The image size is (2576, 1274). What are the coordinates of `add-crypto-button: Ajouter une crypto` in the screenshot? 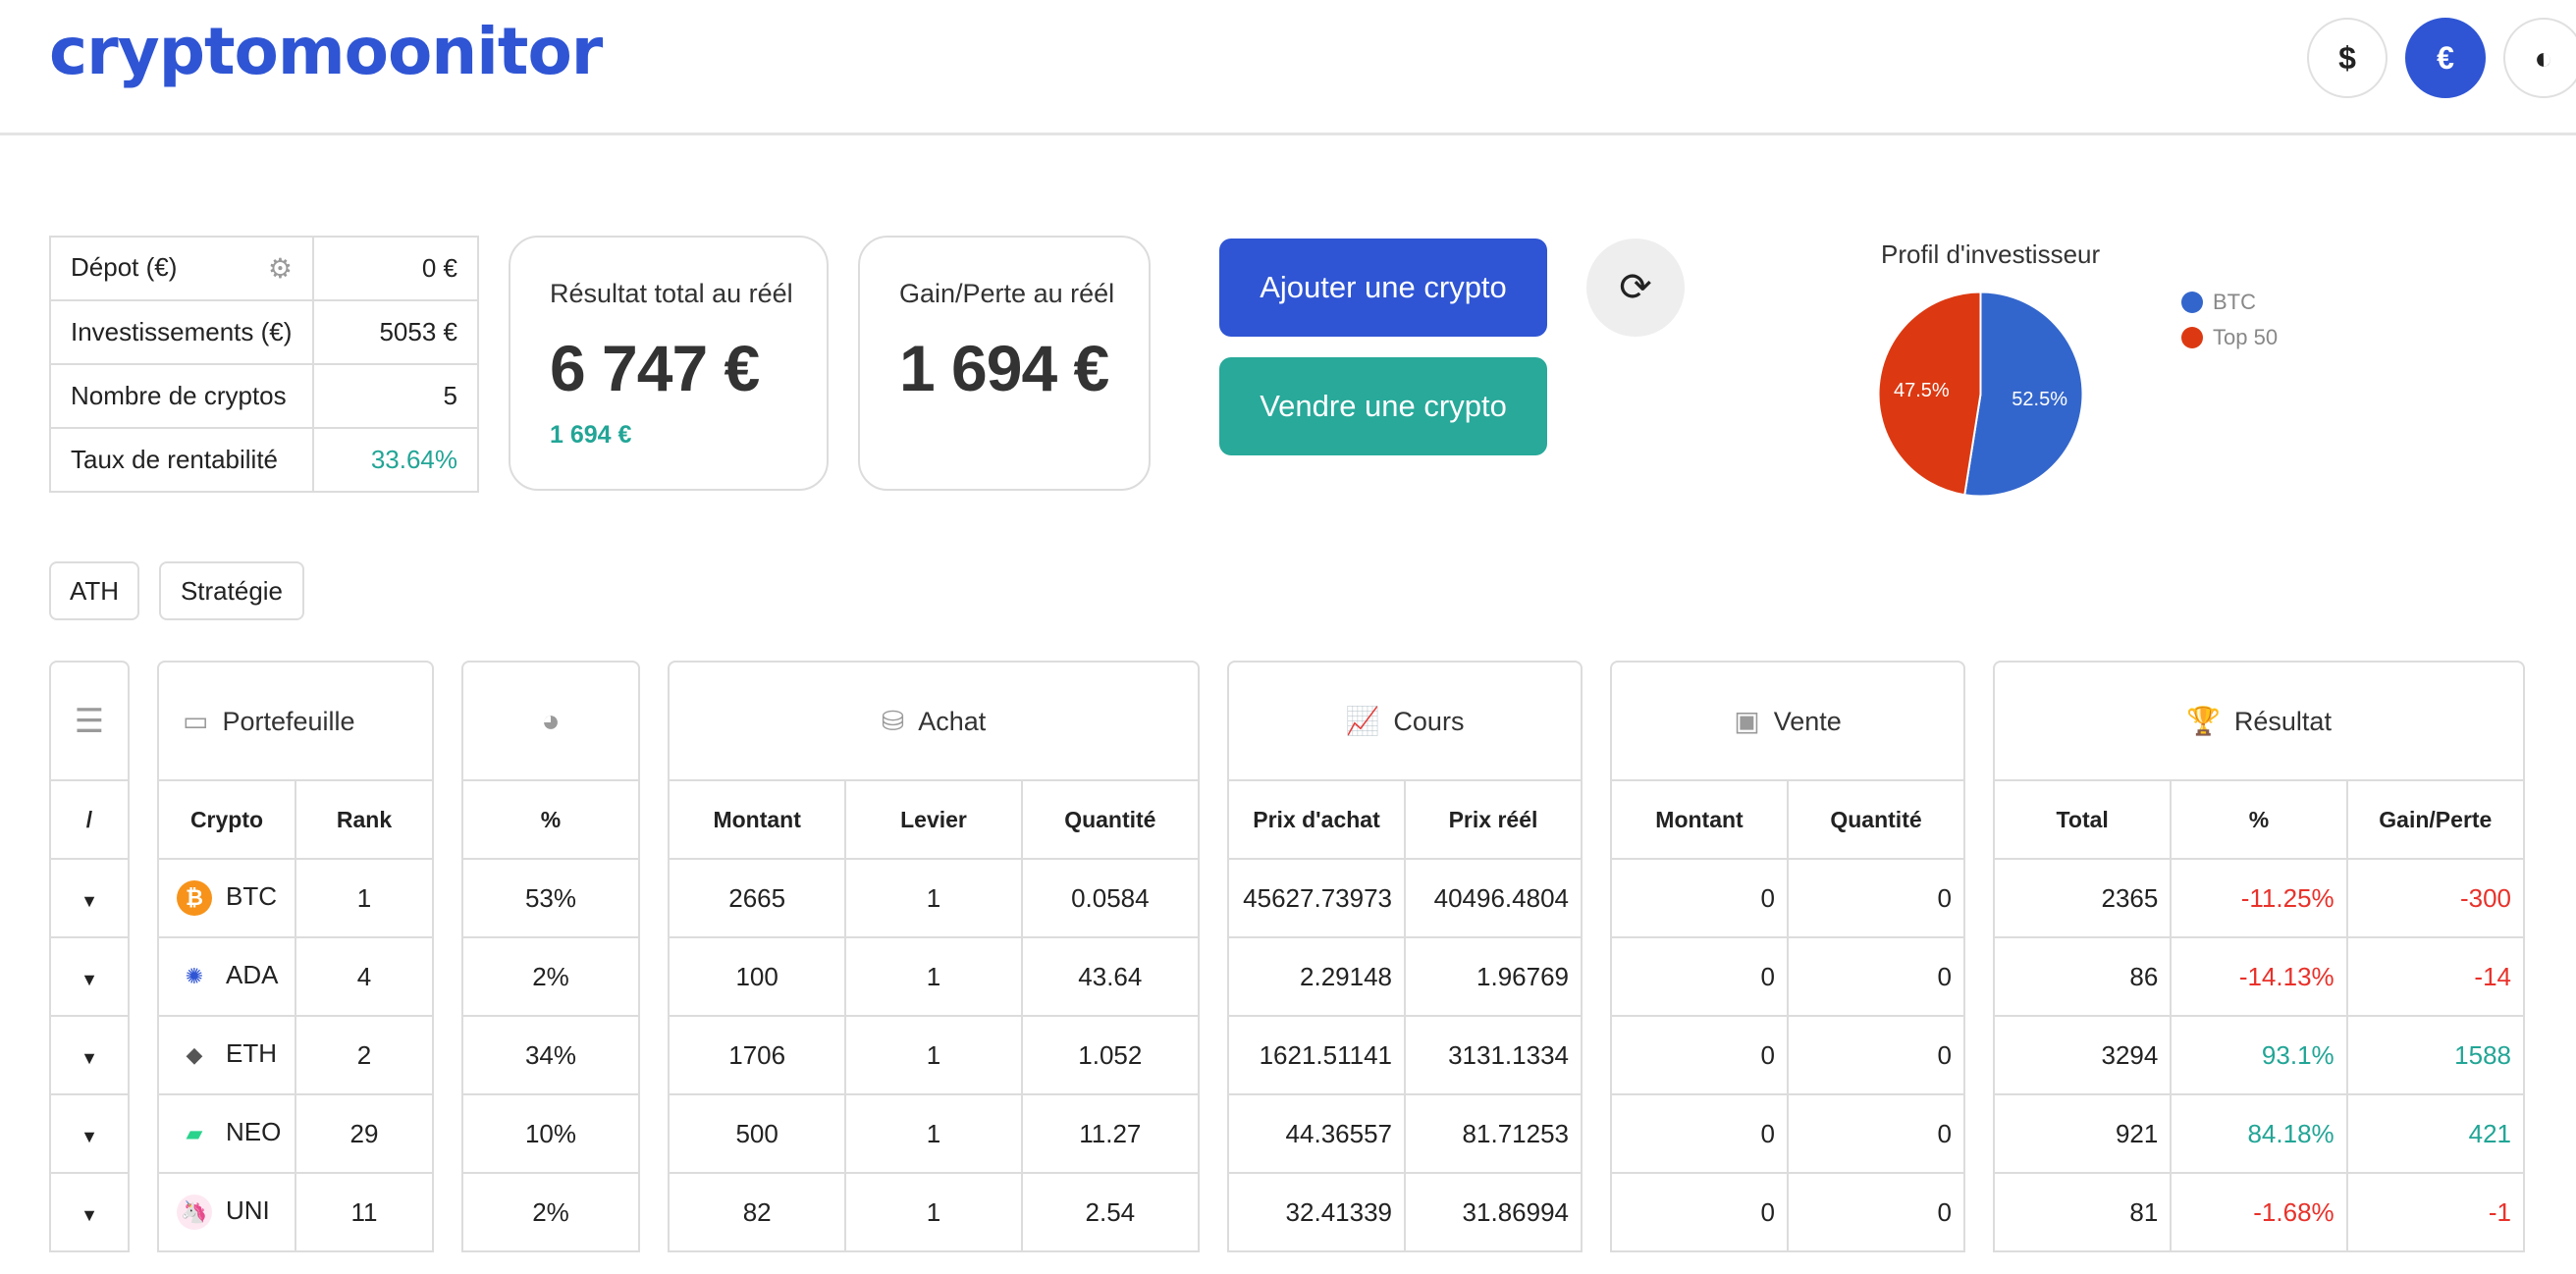 It's located at (1383, 288).